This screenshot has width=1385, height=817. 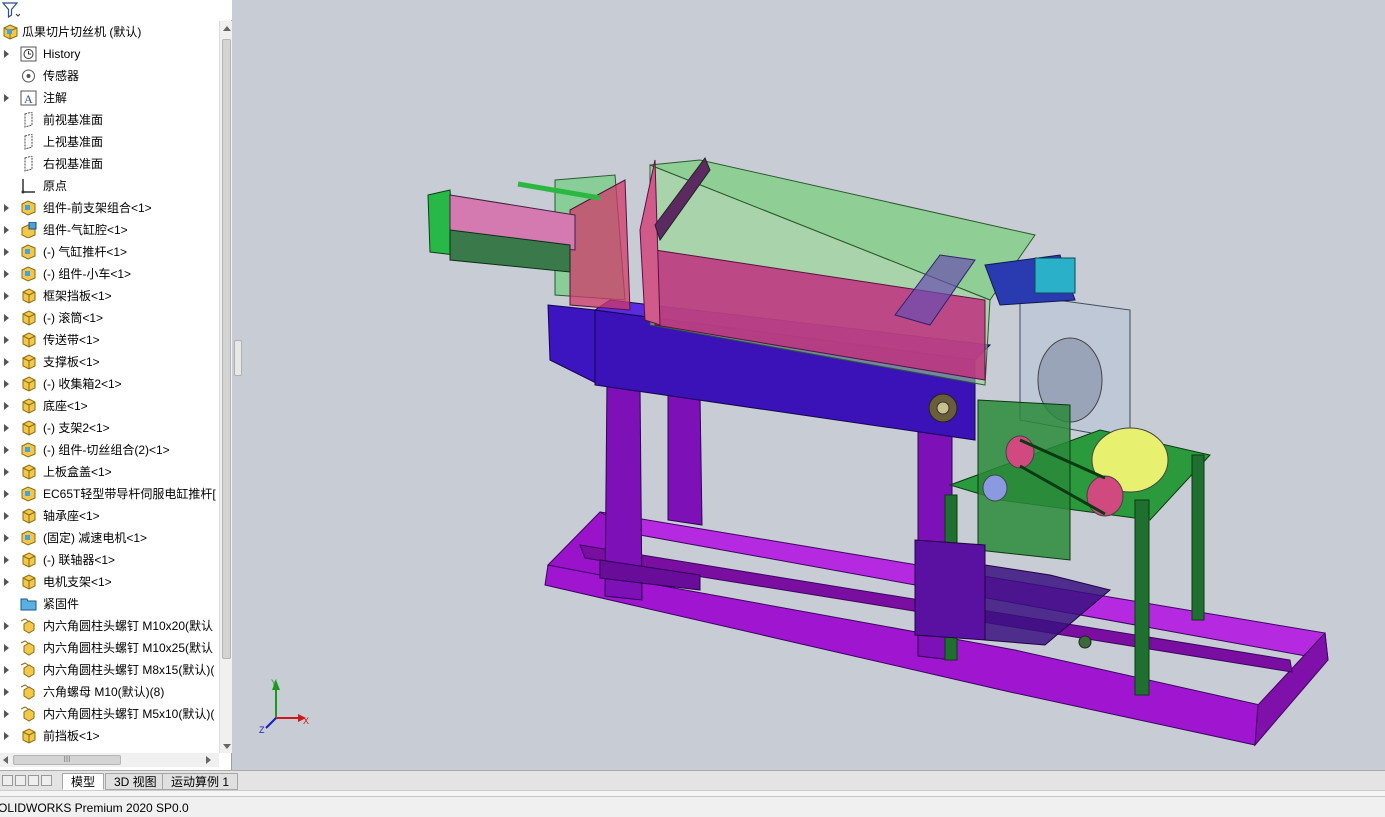 I want to click on panel-splitter, so click(x=238, y=385).